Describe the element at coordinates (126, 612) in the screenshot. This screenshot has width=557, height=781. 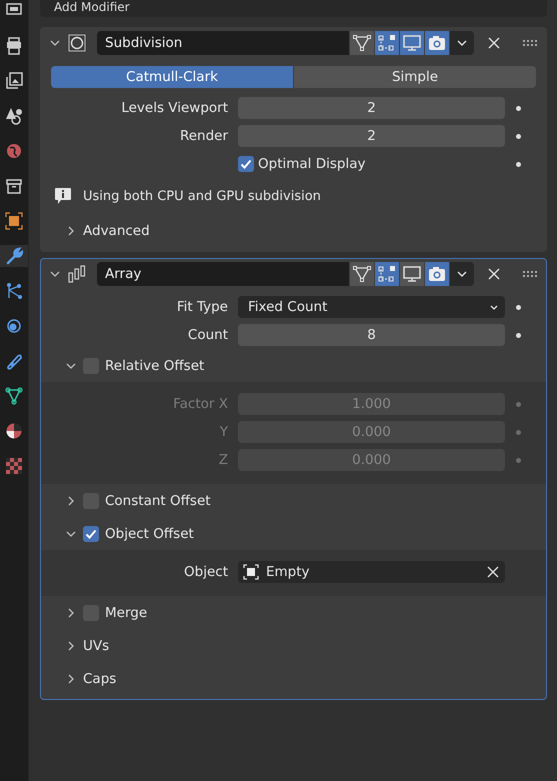
I see `subpanel-title: Merge` at that location.